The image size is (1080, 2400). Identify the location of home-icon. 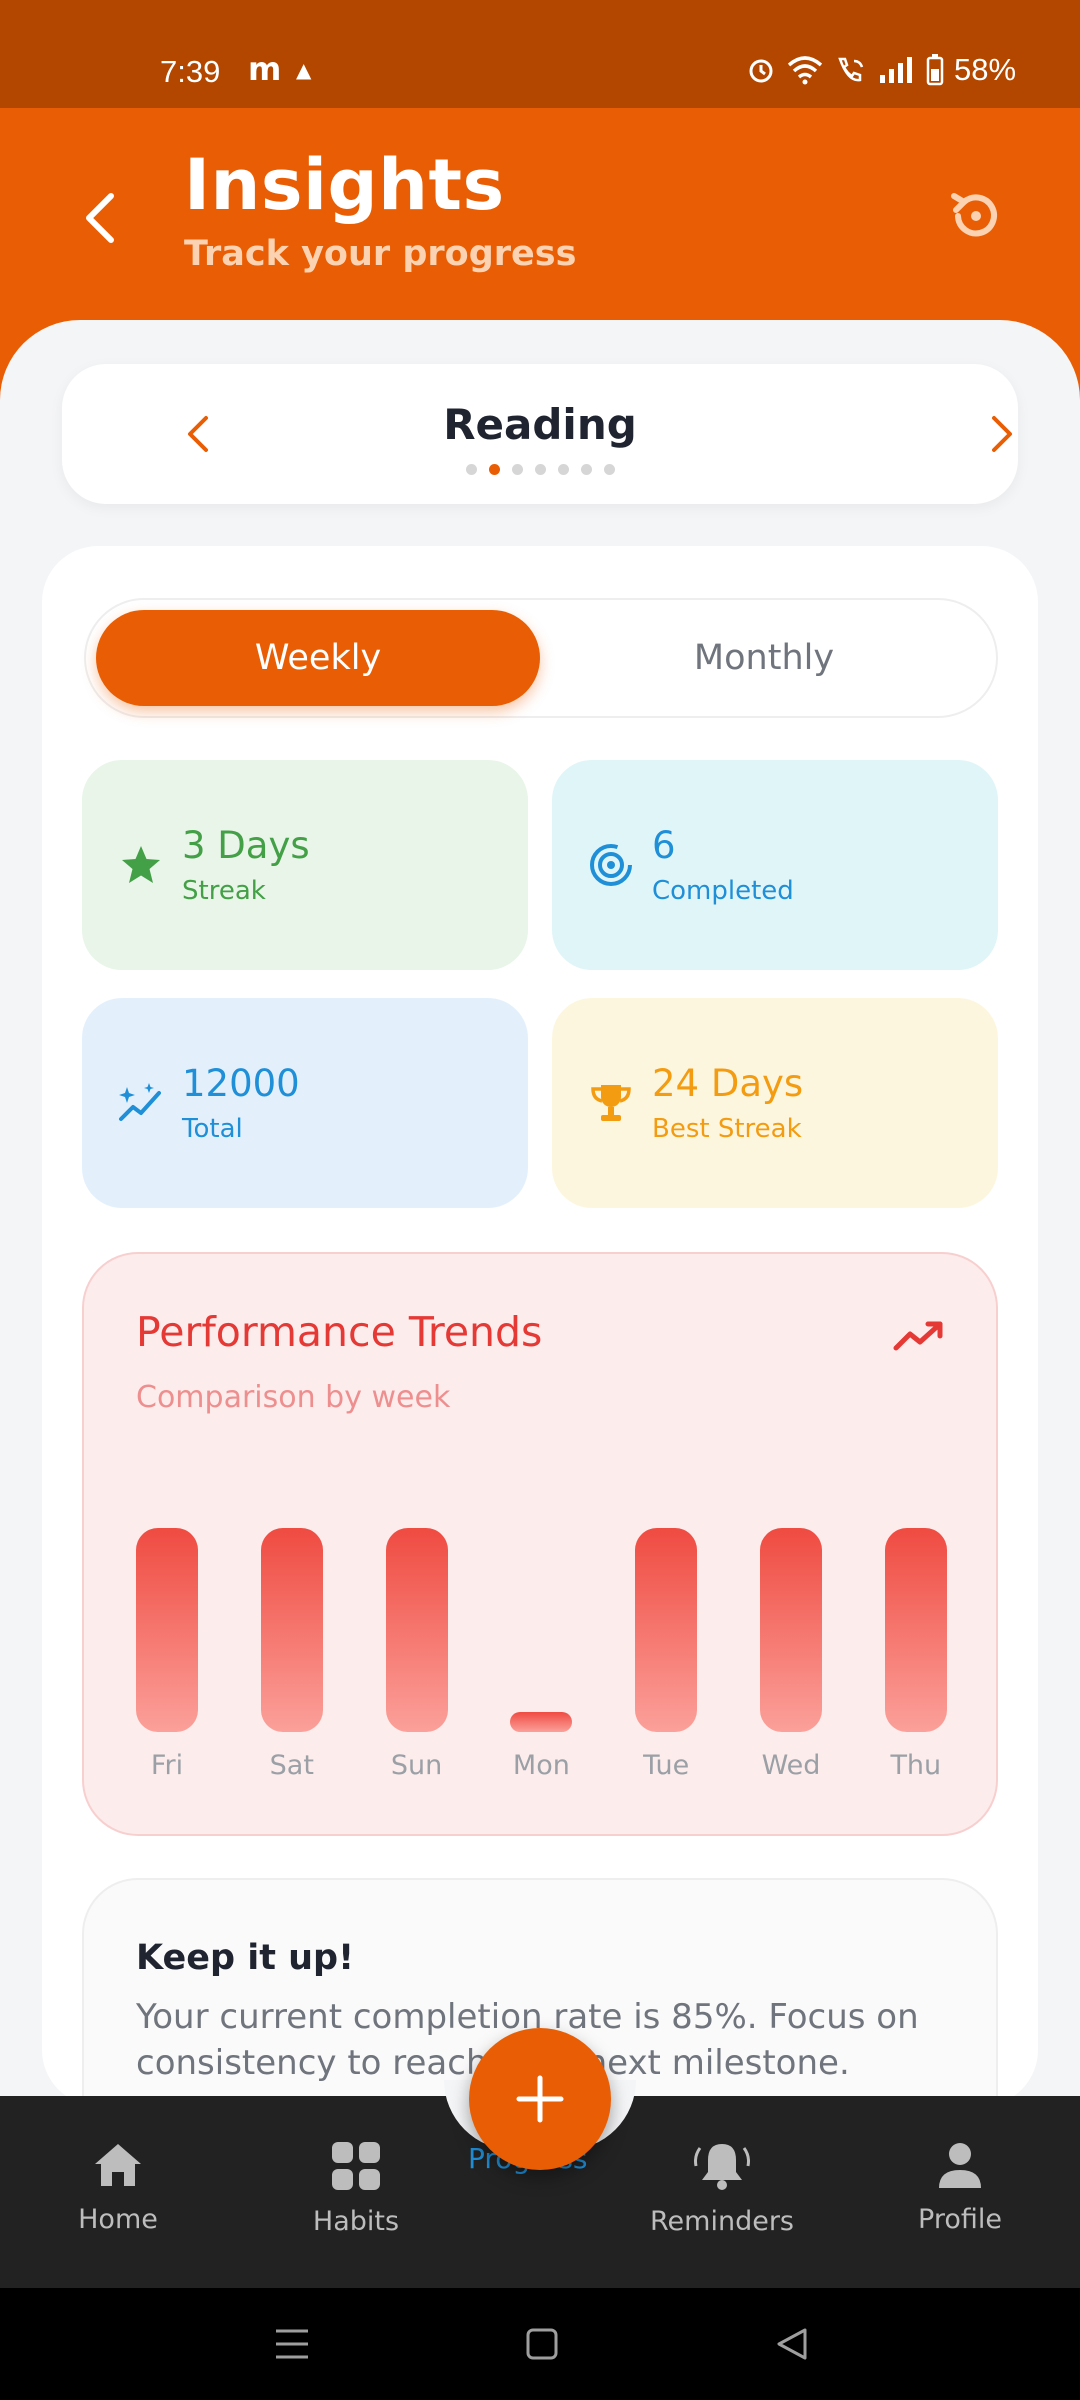
(118, 2165).